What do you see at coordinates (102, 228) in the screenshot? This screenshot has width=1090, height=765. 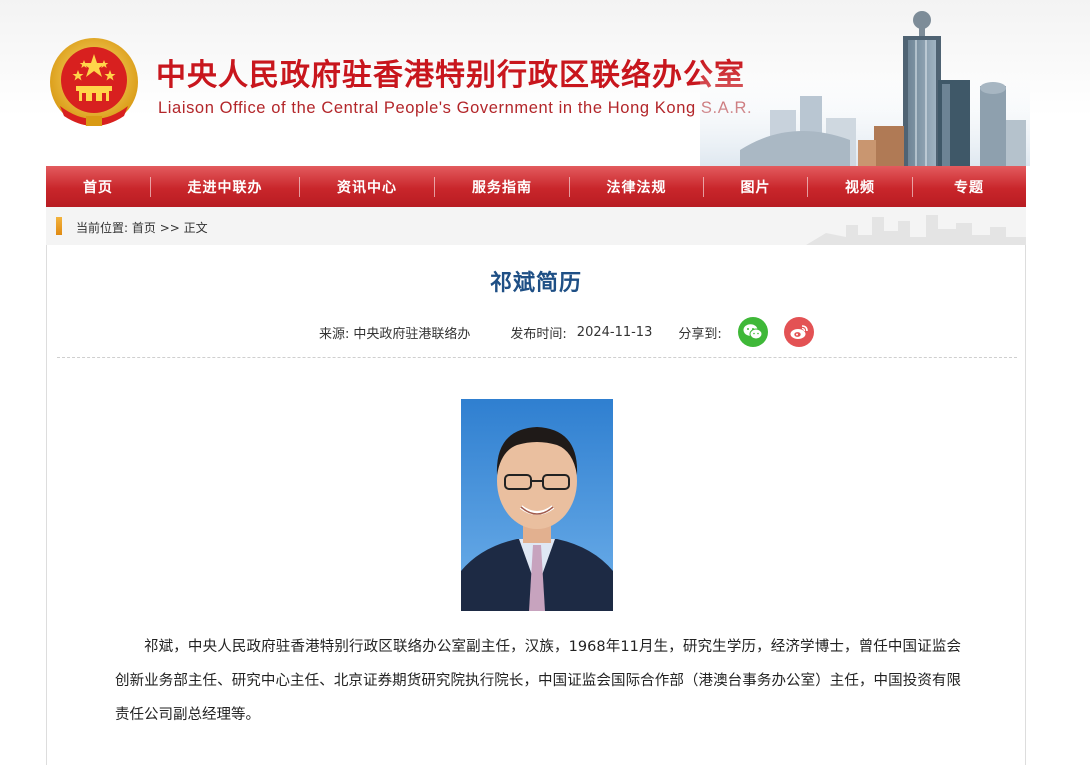 I see `breadcrumb-prefix: 当前位置:` at bounding box center [102, 228].